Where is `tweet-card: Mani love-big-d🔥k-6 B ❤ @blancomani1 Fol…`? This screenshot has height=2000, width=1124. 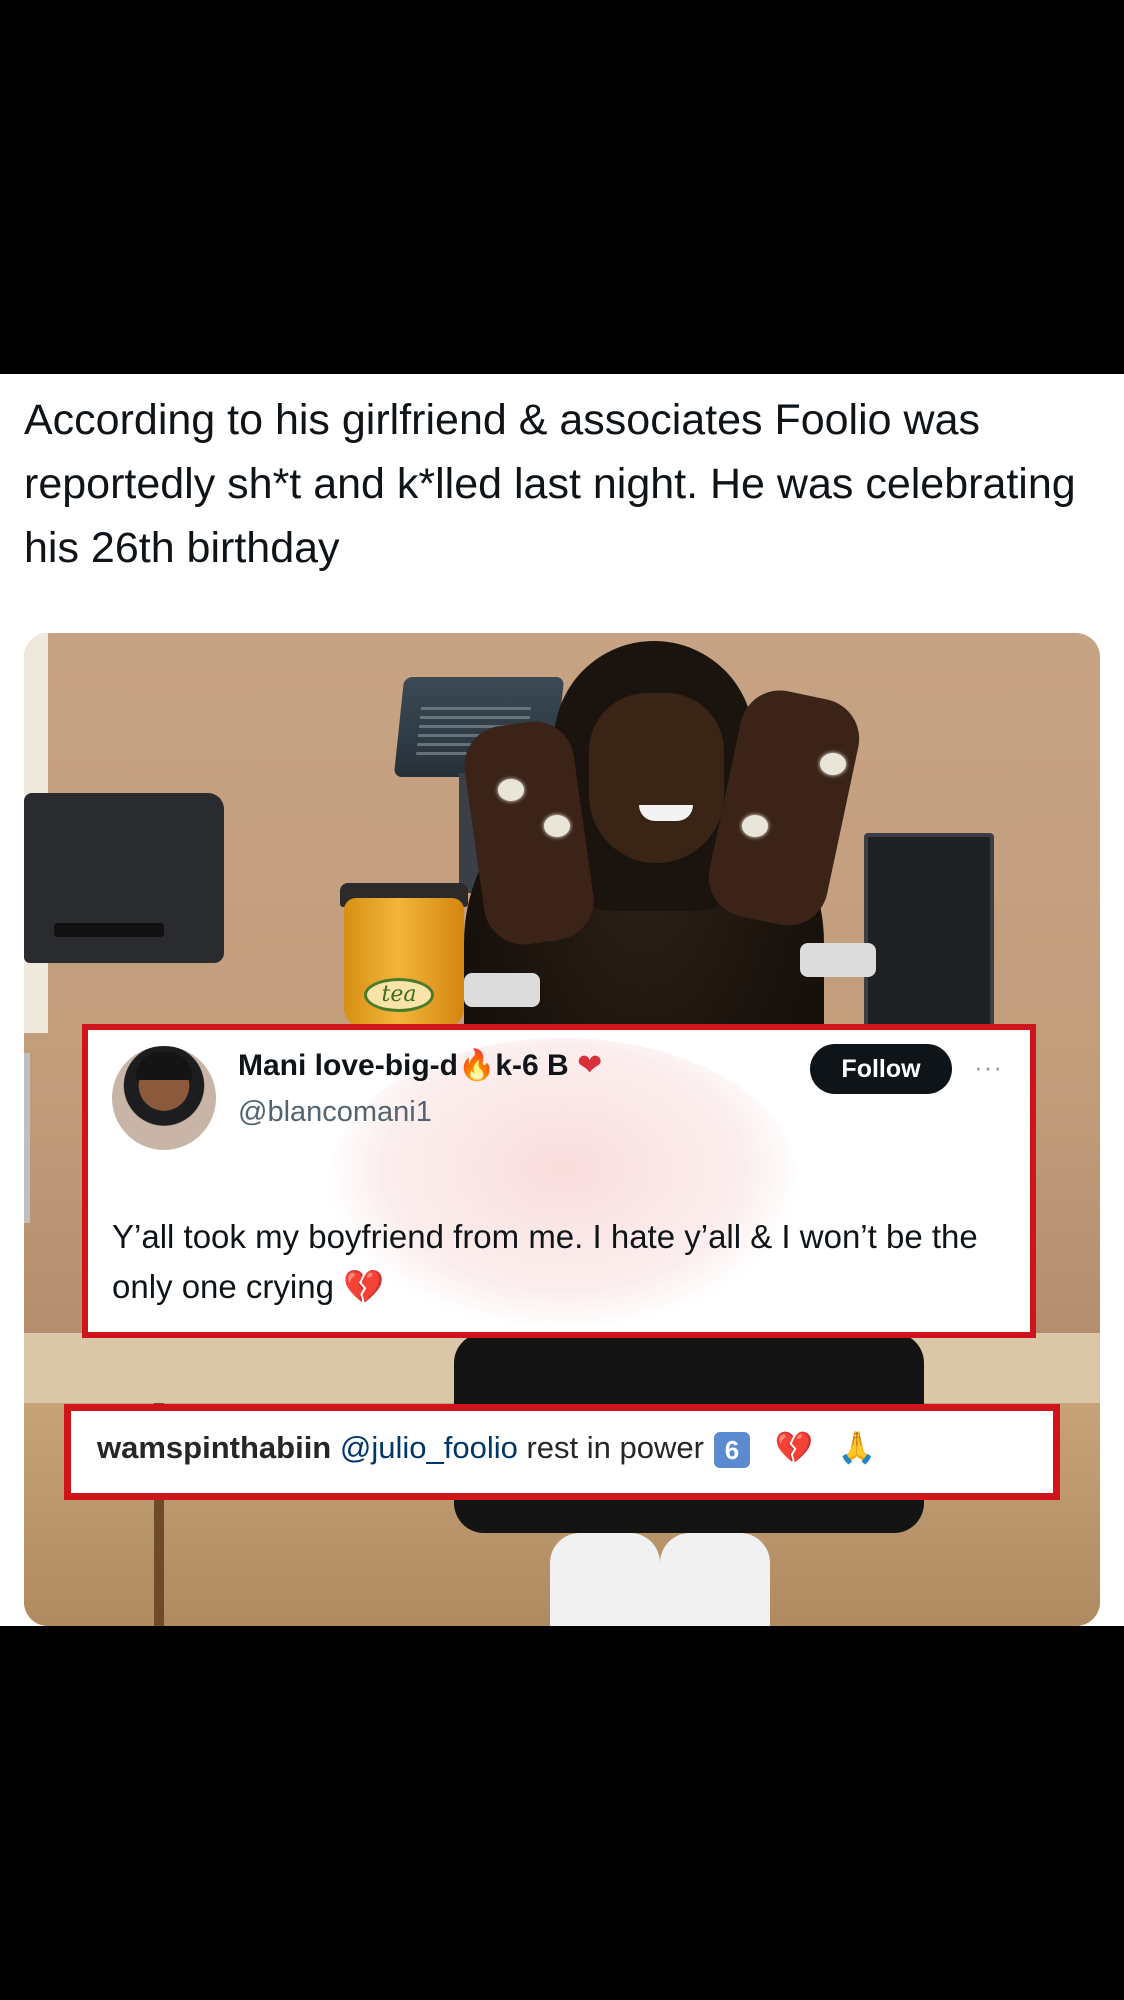
tweet-card: Mani love-big-d🔥k-6 B ❤ @blancomani1 Fol… is located at coordinates (559, 1181).